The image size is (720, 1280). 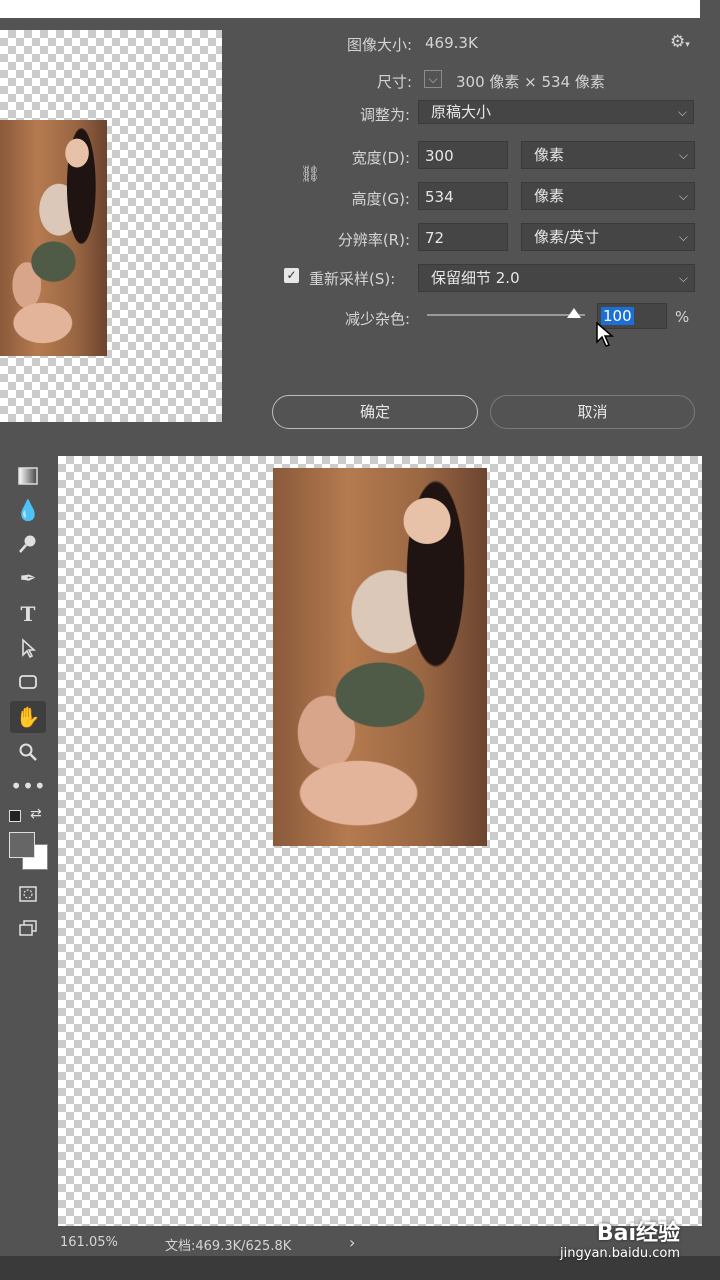 What do you see at coordinates (461, 112) in the screenshot?
I see `fit-to-value: 原稿大小` at bounding box center [461, 112].